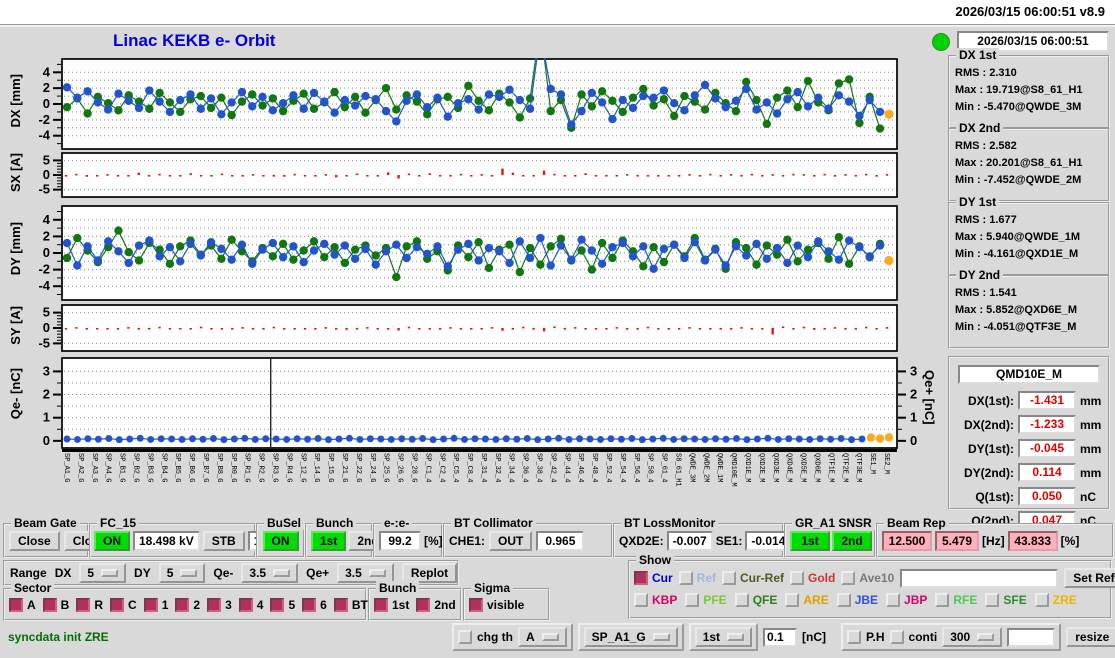 The width and height of the screenshot is (1115, 658). What do you see at coordinates (103, 573) in the screenshot?
I see `range-dx-select: 5` at bounding box center [103, 573].